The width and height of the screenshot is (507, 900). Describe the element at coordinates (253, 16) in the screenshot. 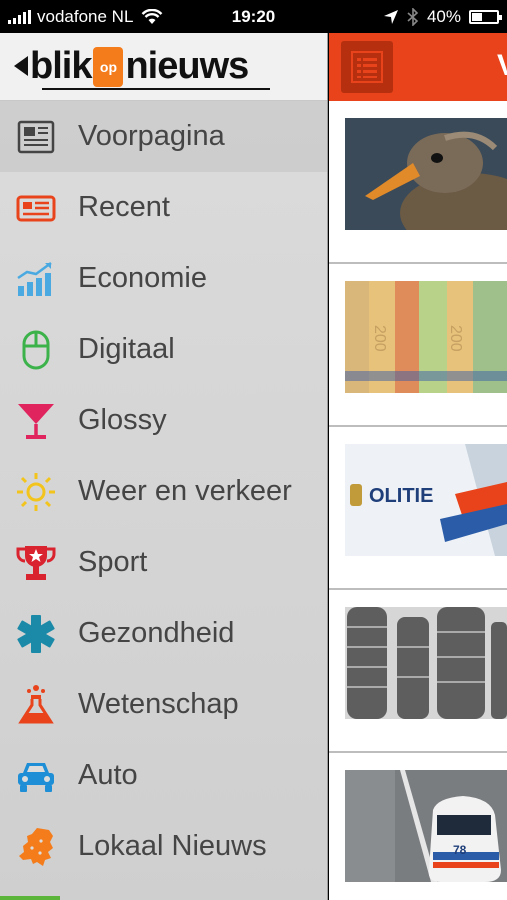

I see `status-bar: vodafone NL 19:20 40%` at that location.